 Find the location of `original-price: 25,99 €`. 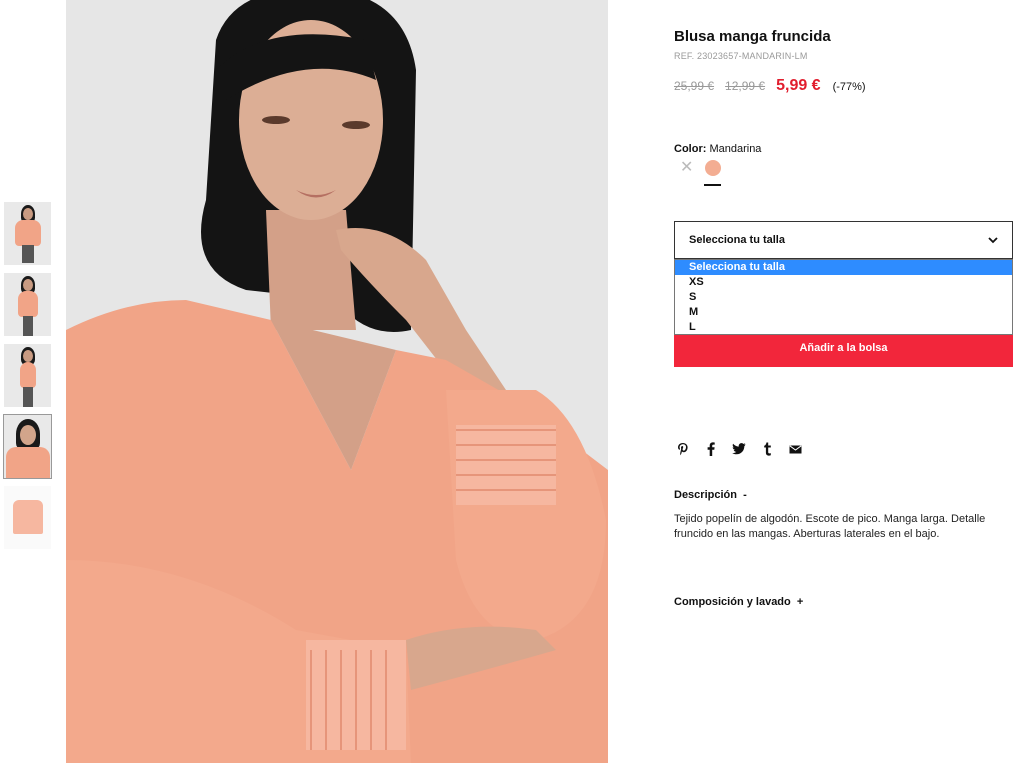

original-price: 25,99 € is located at coordinates (694, 86).